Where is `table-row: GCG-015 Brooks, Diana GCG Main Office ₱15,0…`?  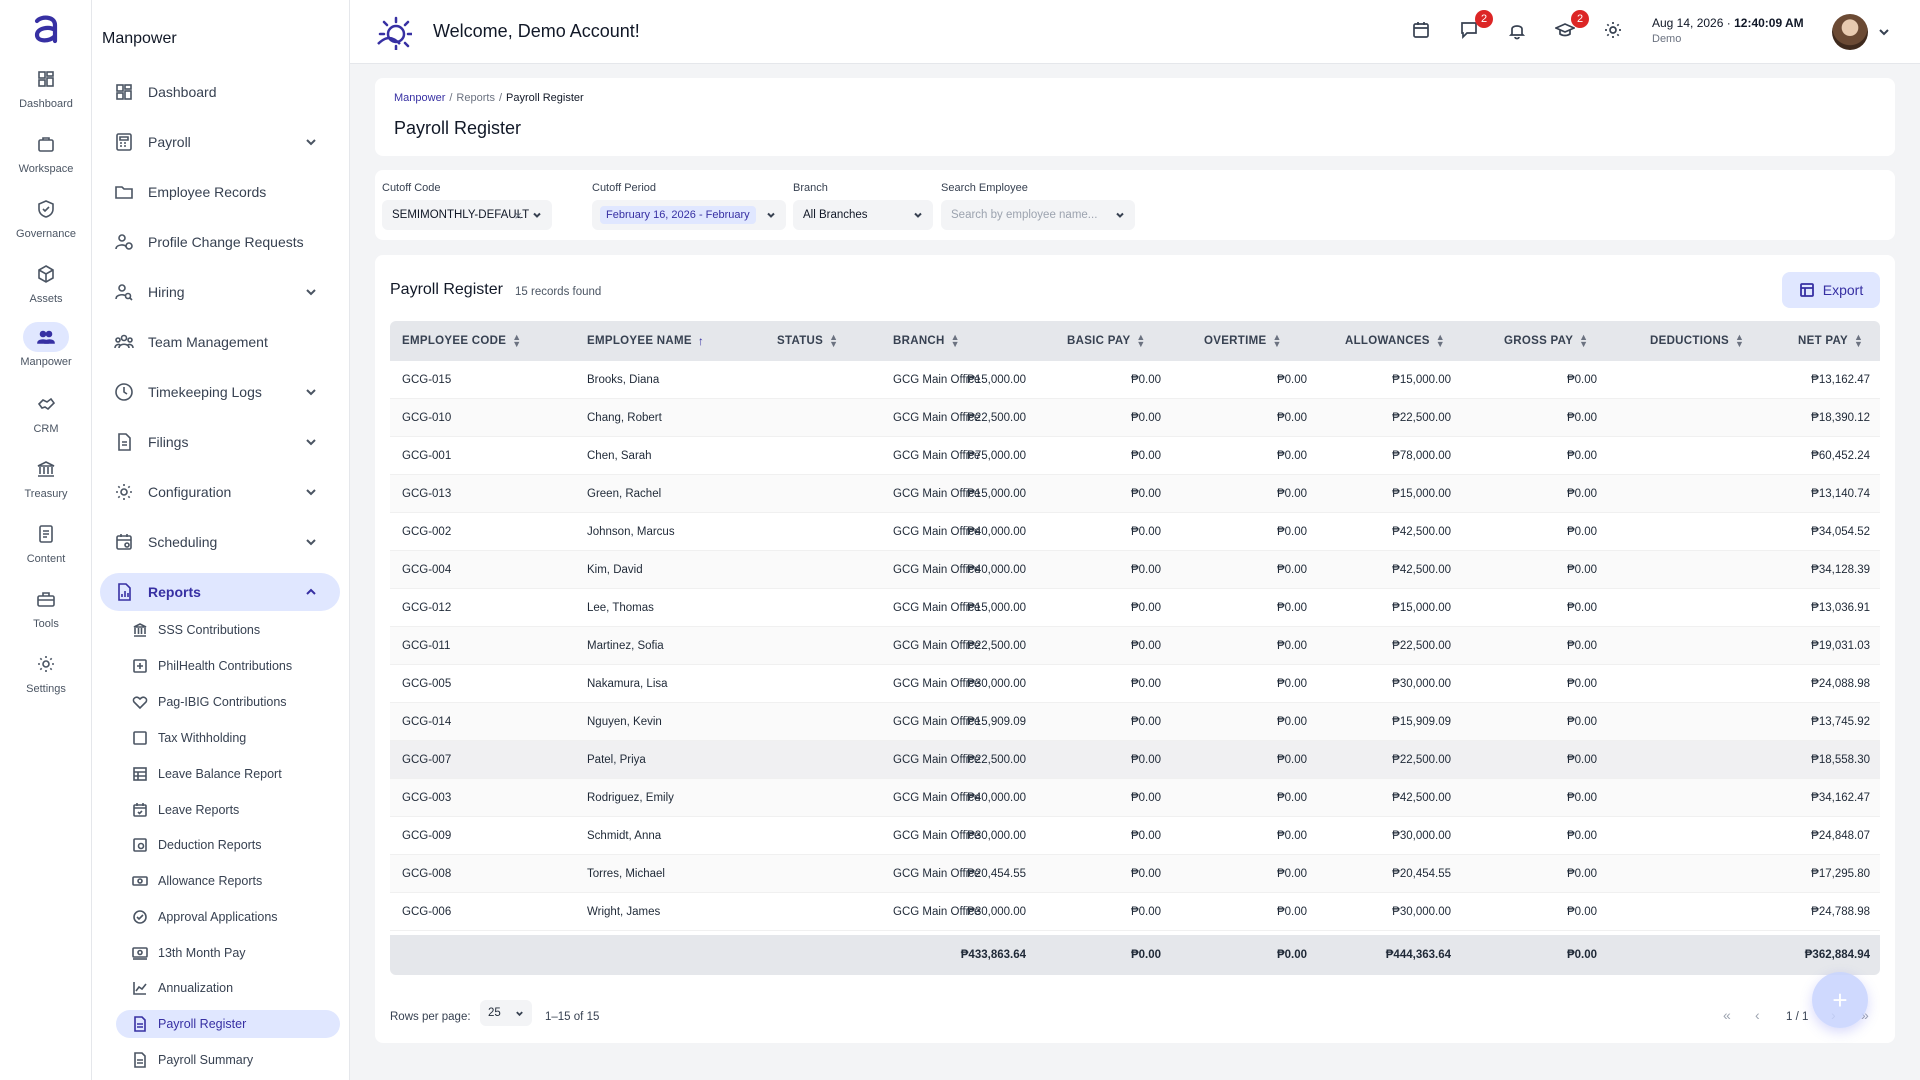 table-row: GCG-015 Brooks, Diana GCG Main Office ₱15,0… is located at coordinates (1135, 380).